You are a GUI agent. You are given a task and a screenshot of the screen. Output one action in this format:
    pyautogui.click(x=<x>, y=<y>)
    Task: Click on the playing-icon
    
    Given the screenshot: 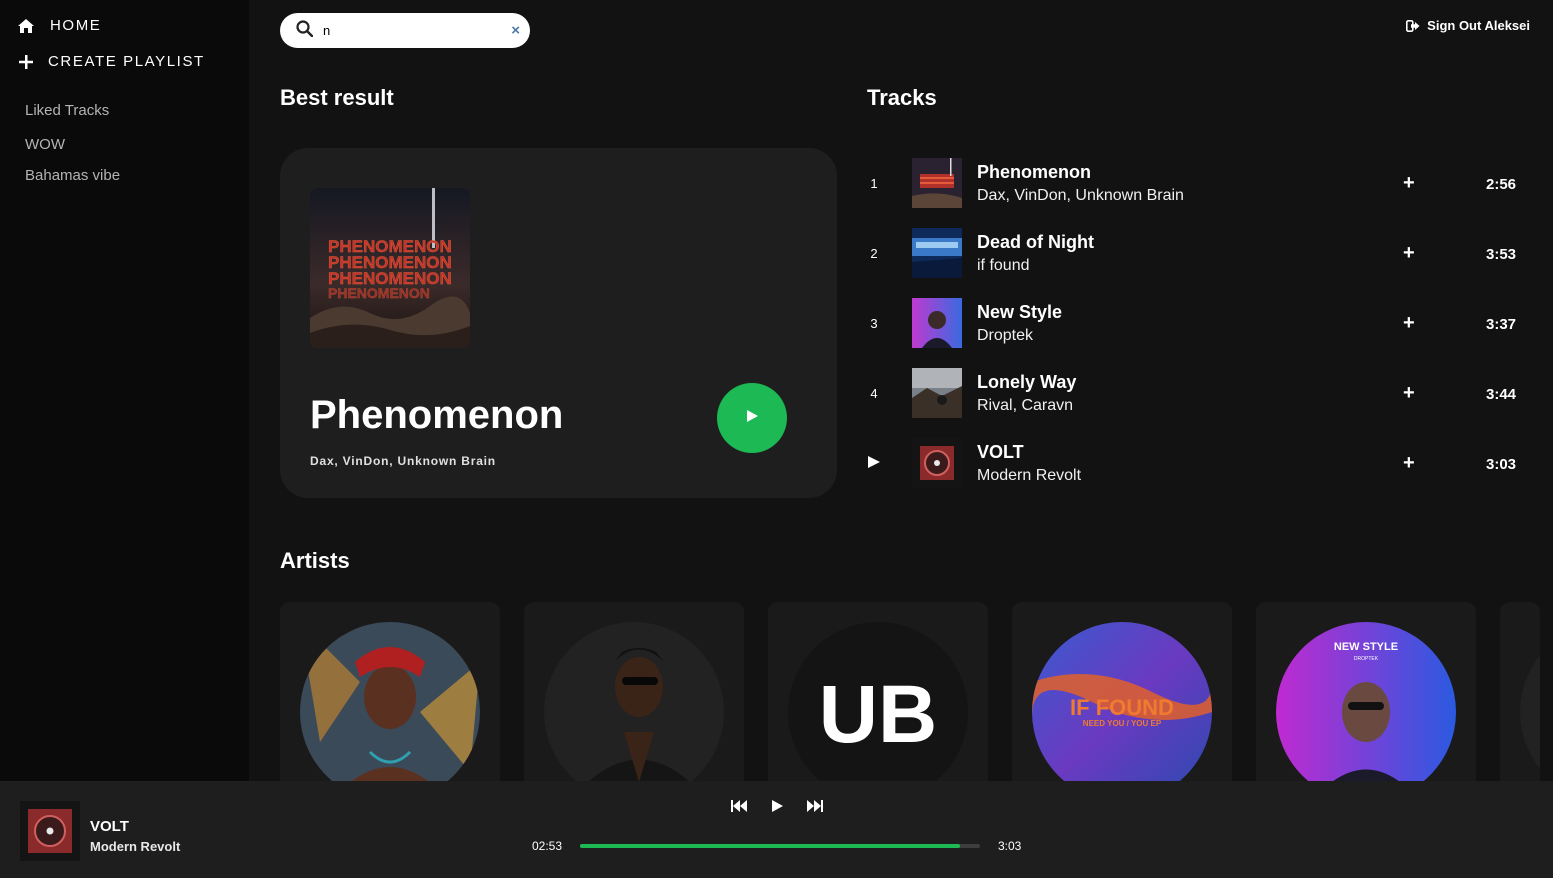 What is the action you would take?
    pyautogui.click(x=874, y=463)
    